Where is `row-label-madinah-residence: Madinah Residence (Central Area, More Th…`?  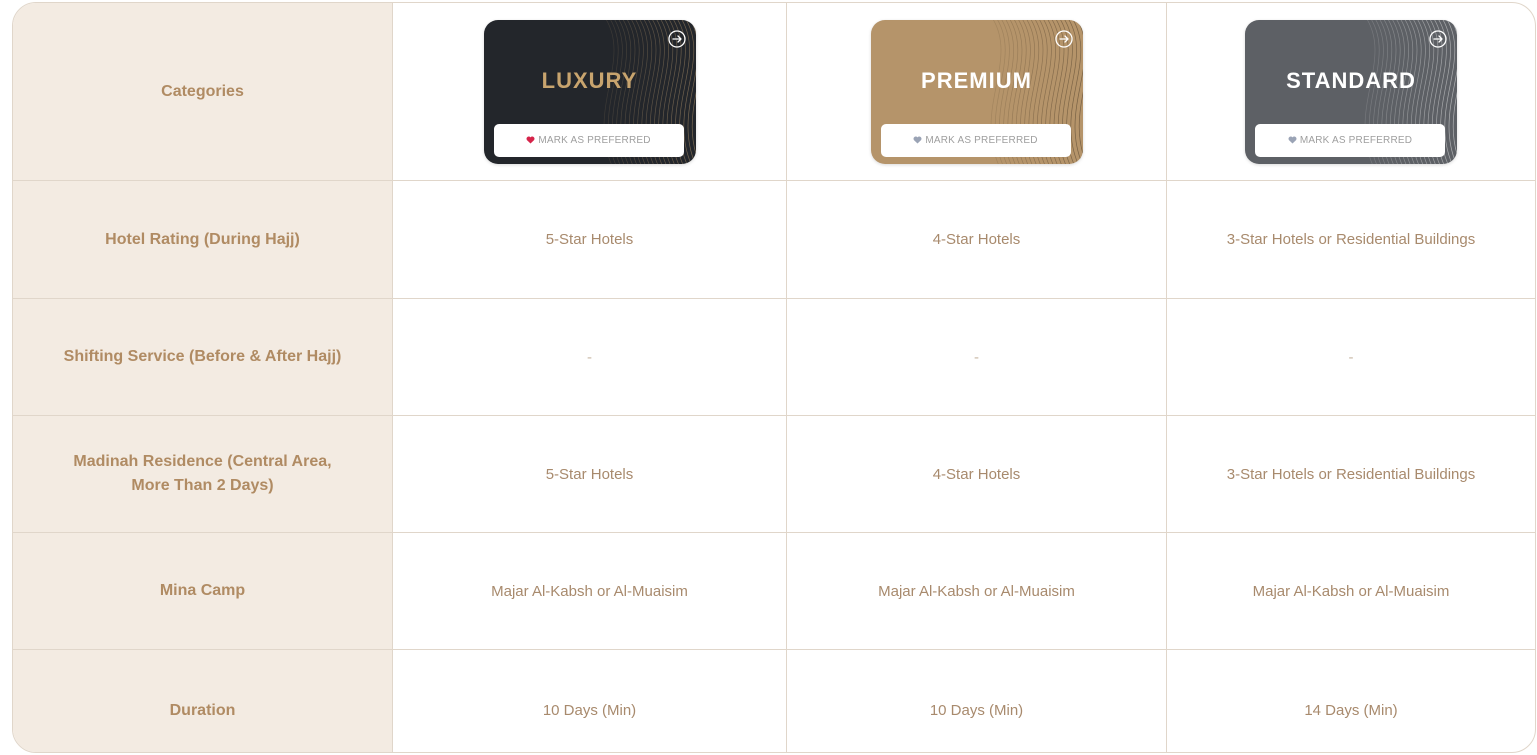 row-label-madinah-residence: Madinah Residence (Central Area, More Th… is located at coordinates (203, 474).